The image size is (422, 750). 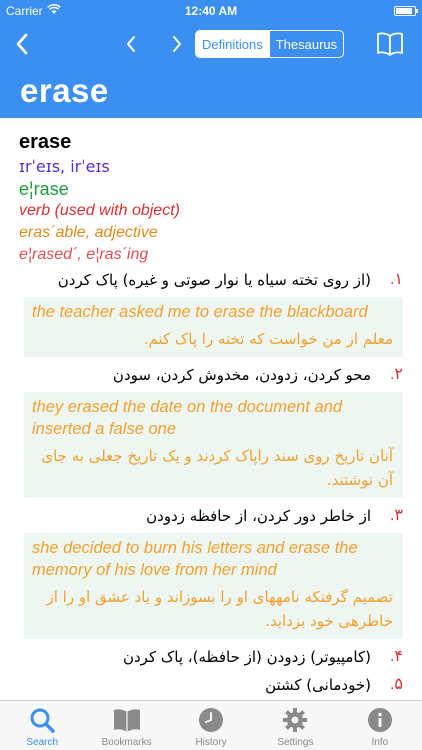 I want to click on battery-icon, so click(x=406, y=11).